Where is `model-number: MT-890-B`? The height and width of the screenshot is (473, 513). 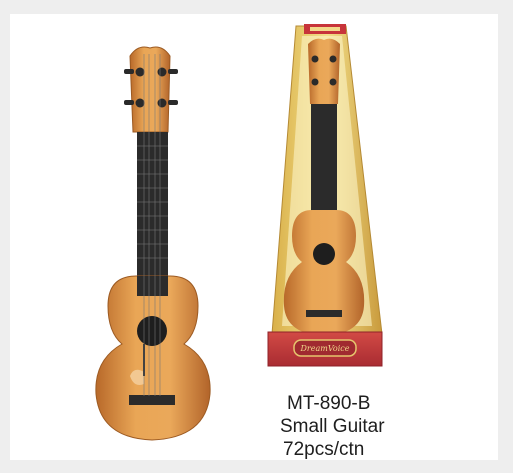
model-number: MT-890-B is located at coordinates (329, 403).